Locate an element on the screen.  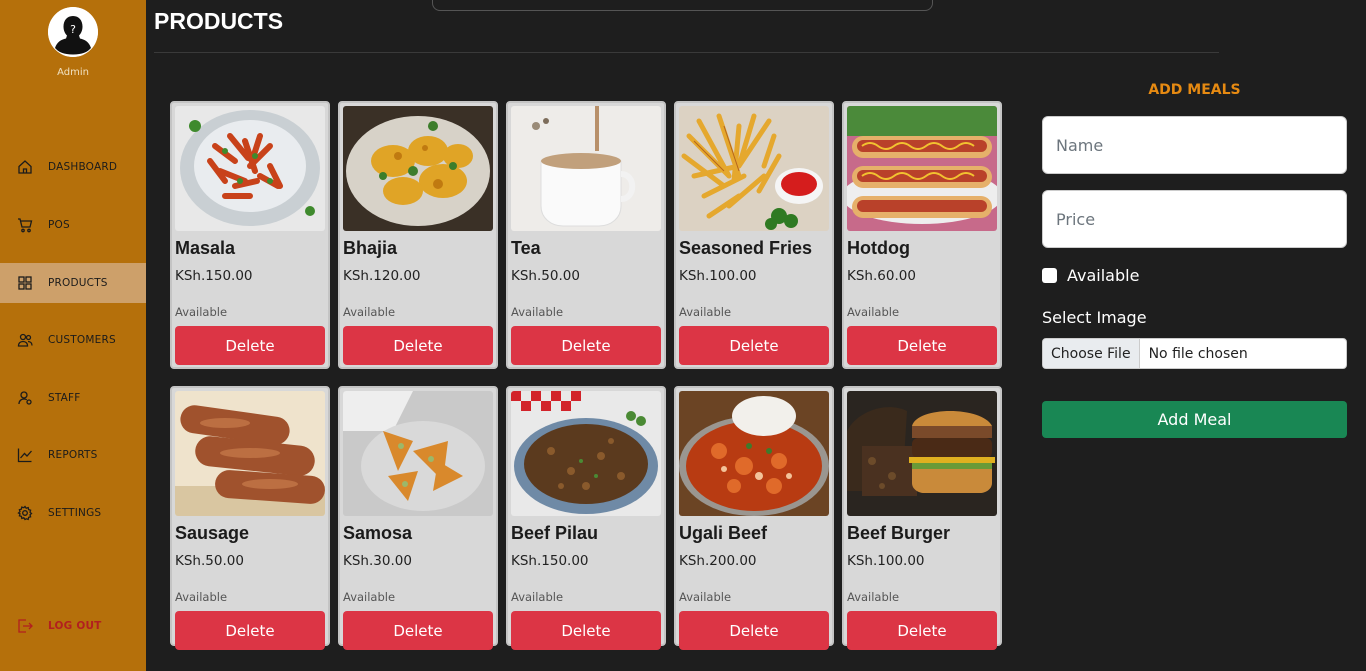
meal-price-input is located at coordinates (1194, 219).